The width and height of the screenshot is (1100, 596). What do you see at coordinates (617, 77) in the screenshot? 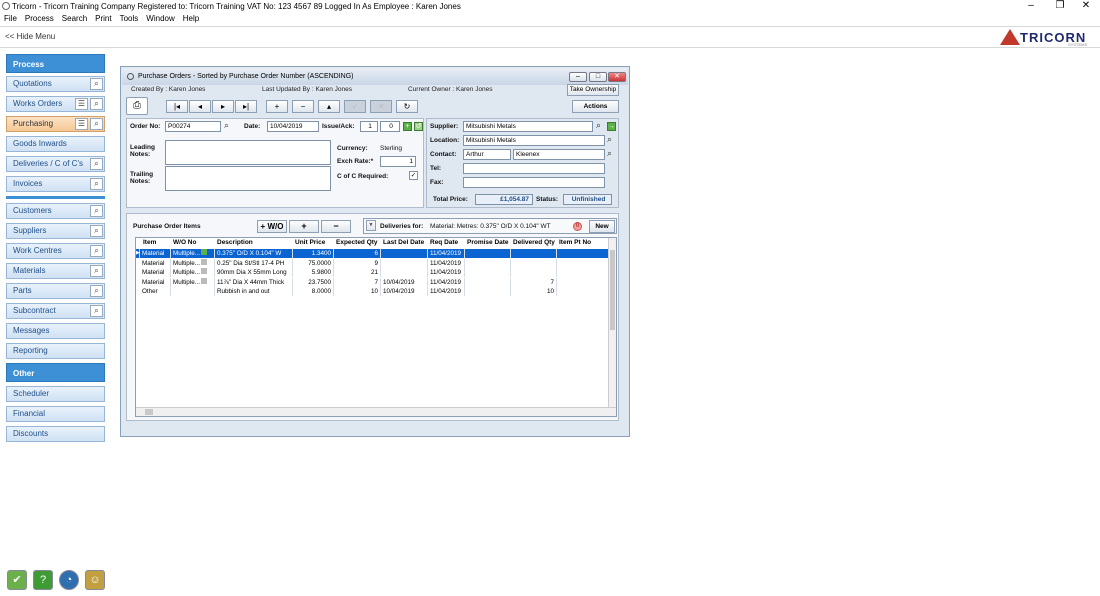
I see `window-close-button: ✕` at bounding box center [617, 77].